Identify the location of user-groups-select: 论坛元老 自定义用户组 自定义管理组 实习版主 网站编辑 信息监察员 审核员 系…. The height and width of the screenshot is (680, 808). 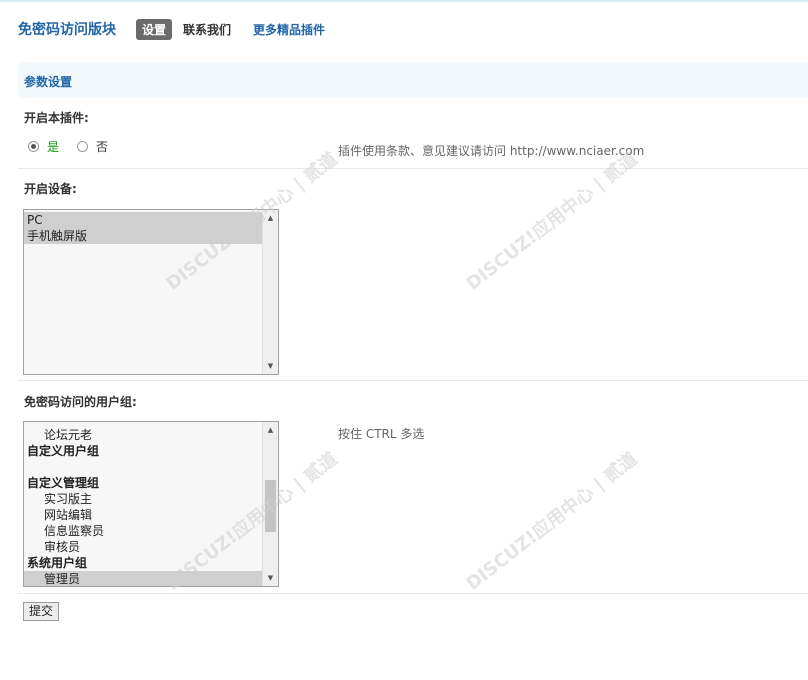
(151, 504).